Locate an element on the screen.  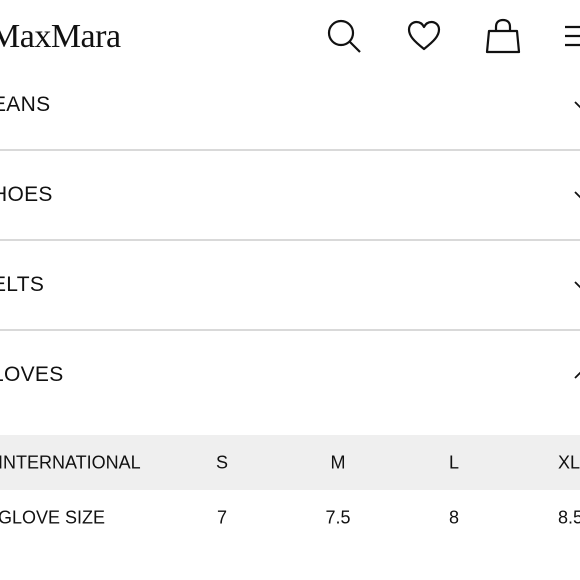
heart-icon is located at coordinates (424, 36).